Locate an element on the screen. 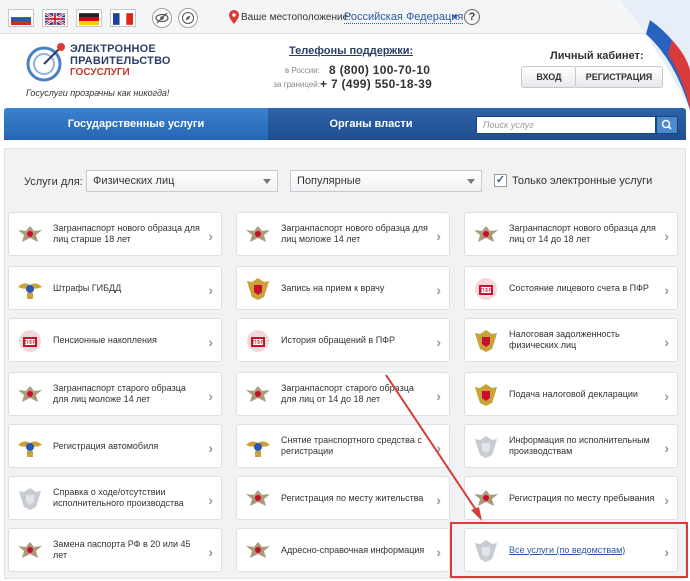 This screenshot has width=690, height=581. service-card: ПФР История обращений в ПФР › is located at coordinates (343, 340).